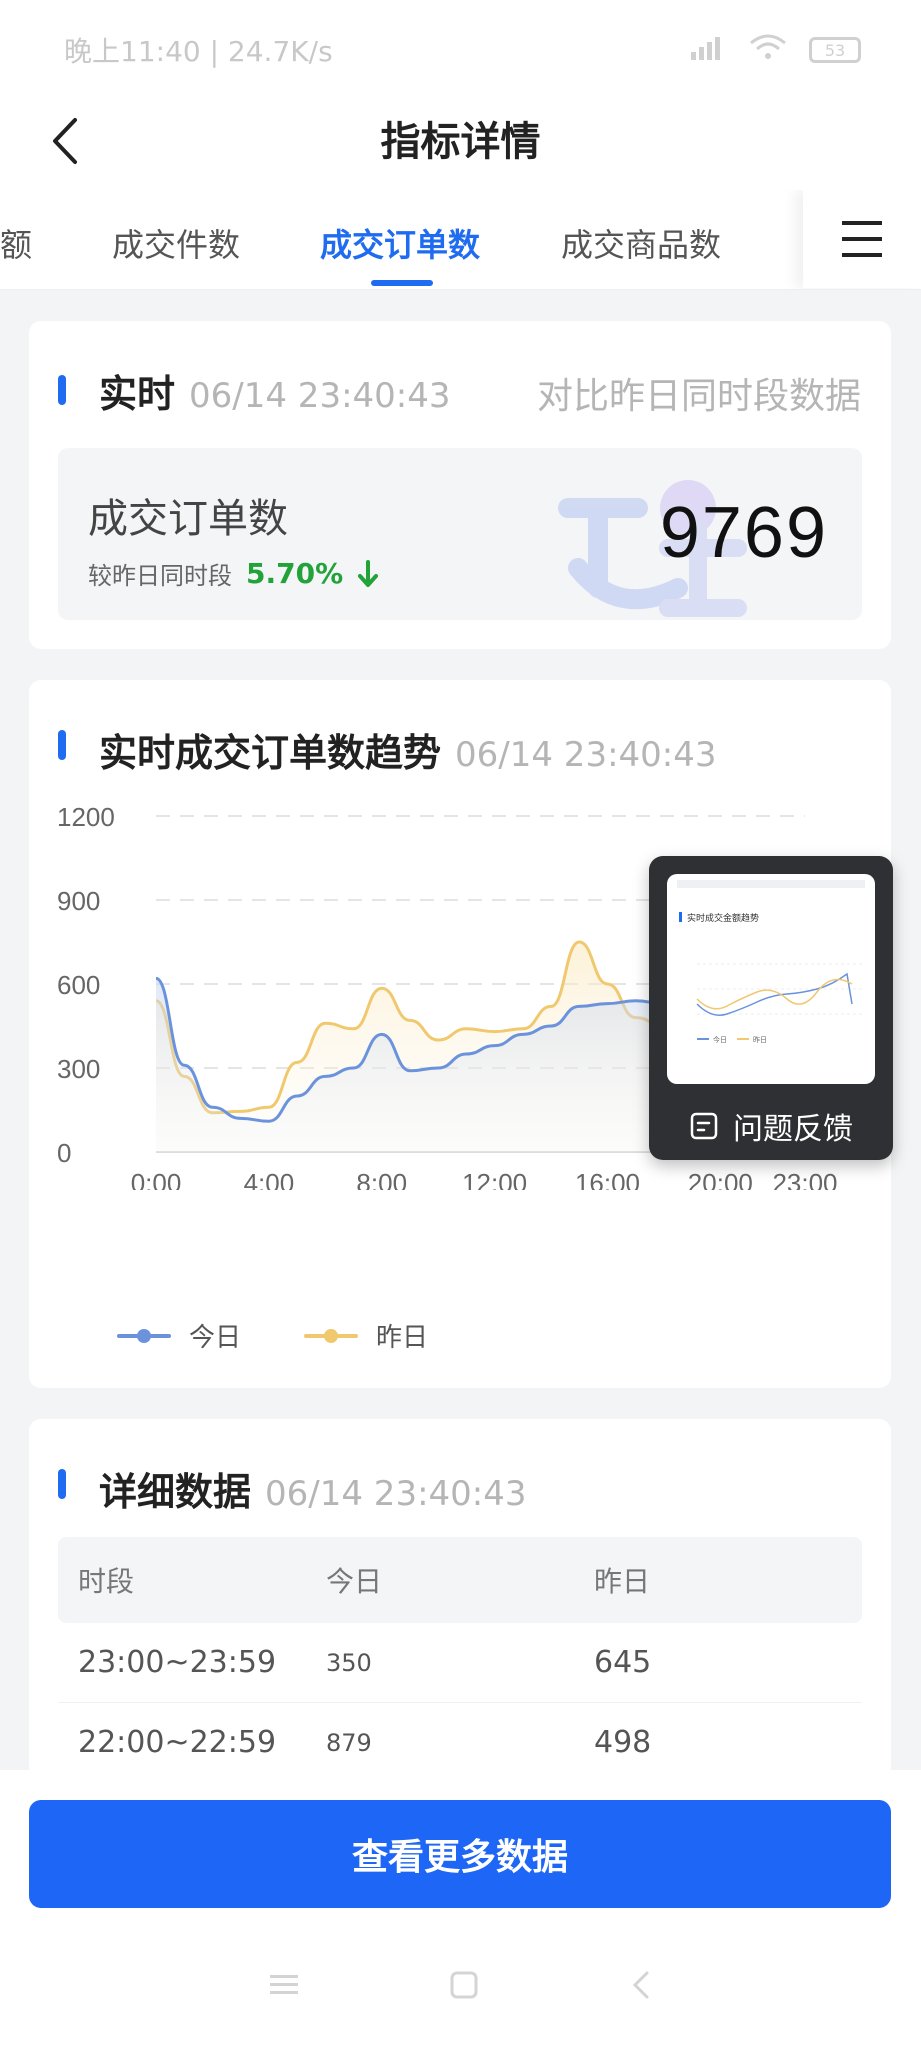 This screenshot has width=921, height=2048. Describe the element at coordinates (396, 1494) in the screenshot. I see `detail-time: 06/14 23:40:43` at that location.